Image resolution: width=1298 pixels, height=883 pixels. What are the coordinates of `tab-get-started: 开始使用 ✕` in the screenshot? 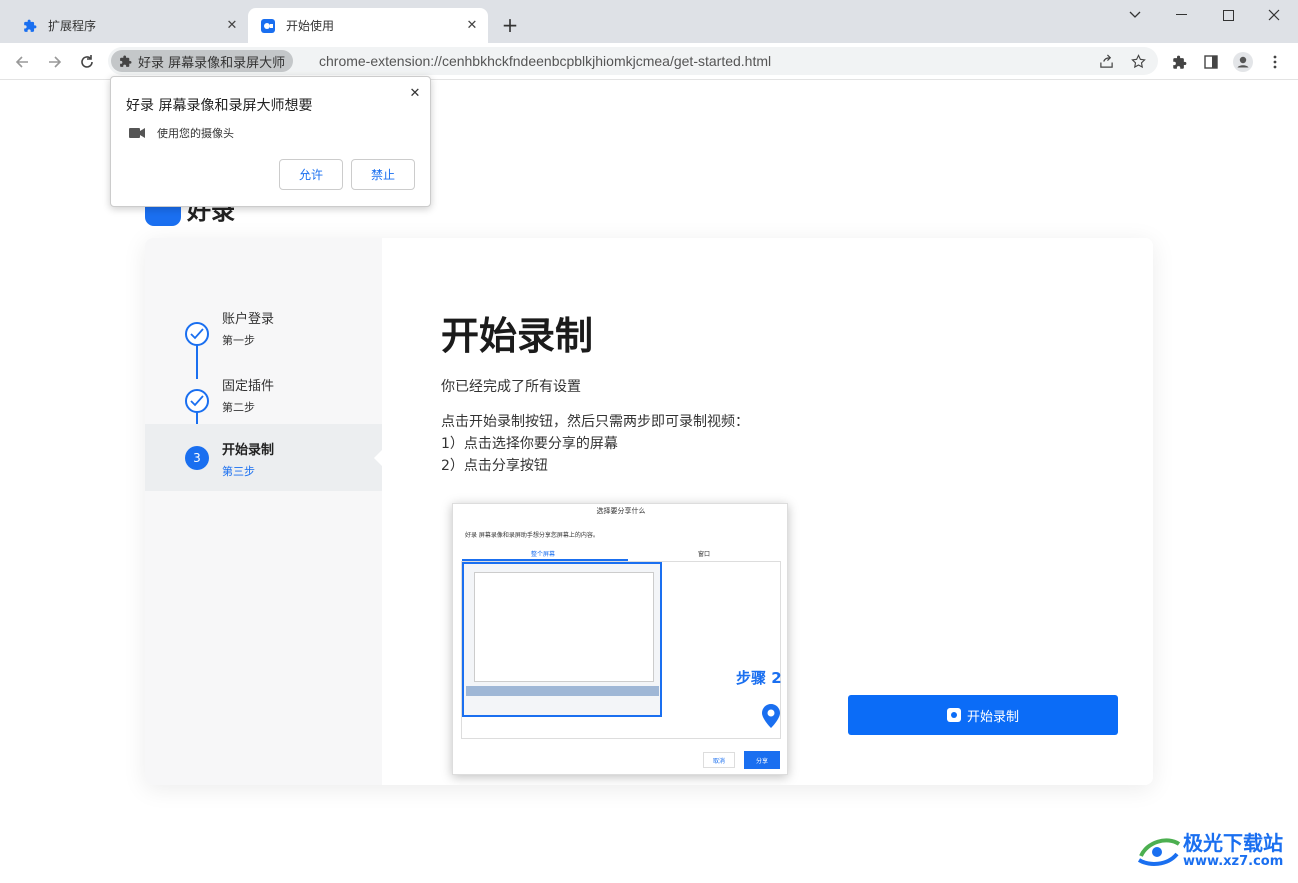 It's located at (368, 25).